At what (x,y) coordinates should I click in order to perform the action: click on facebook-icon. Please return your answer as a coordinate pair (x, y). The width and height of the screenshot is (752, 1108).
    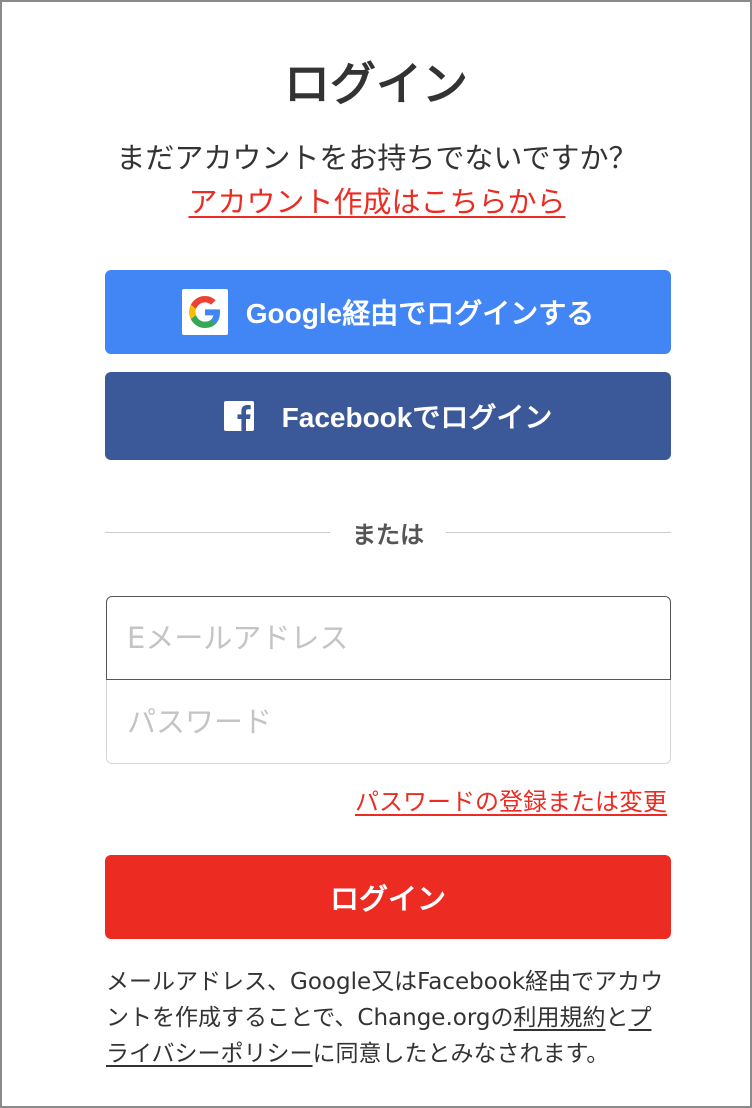
    Looking at the image, I should click on (238, 416).